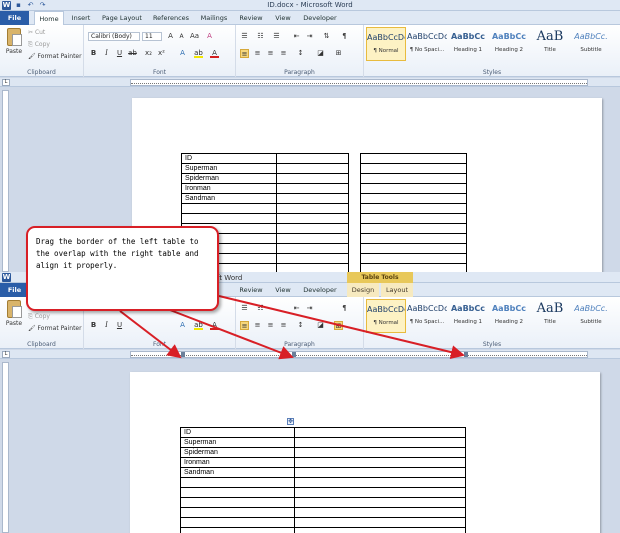 Image resolution: width=620 pixels, height=533 pixels. What do you see at coordinates (344, 36) in the screenshot?
I see `show-hide-icon: ¶` at bounding box center [344, 36].